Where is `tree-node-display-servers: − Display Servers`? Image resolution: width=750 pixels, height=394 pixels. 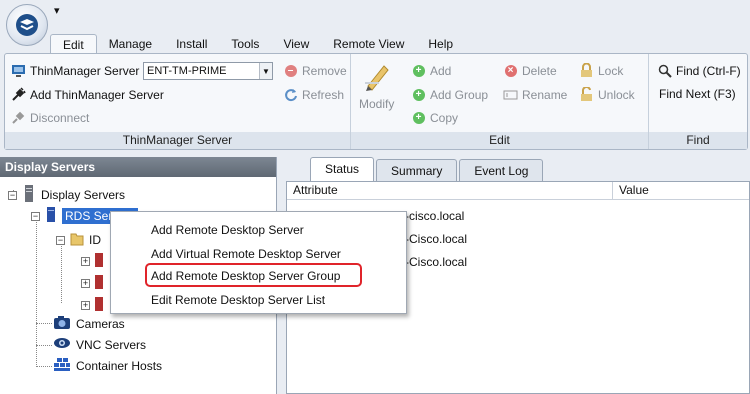
tree-node-display-servers: − Display Servers is located at coordinates (66, 195).